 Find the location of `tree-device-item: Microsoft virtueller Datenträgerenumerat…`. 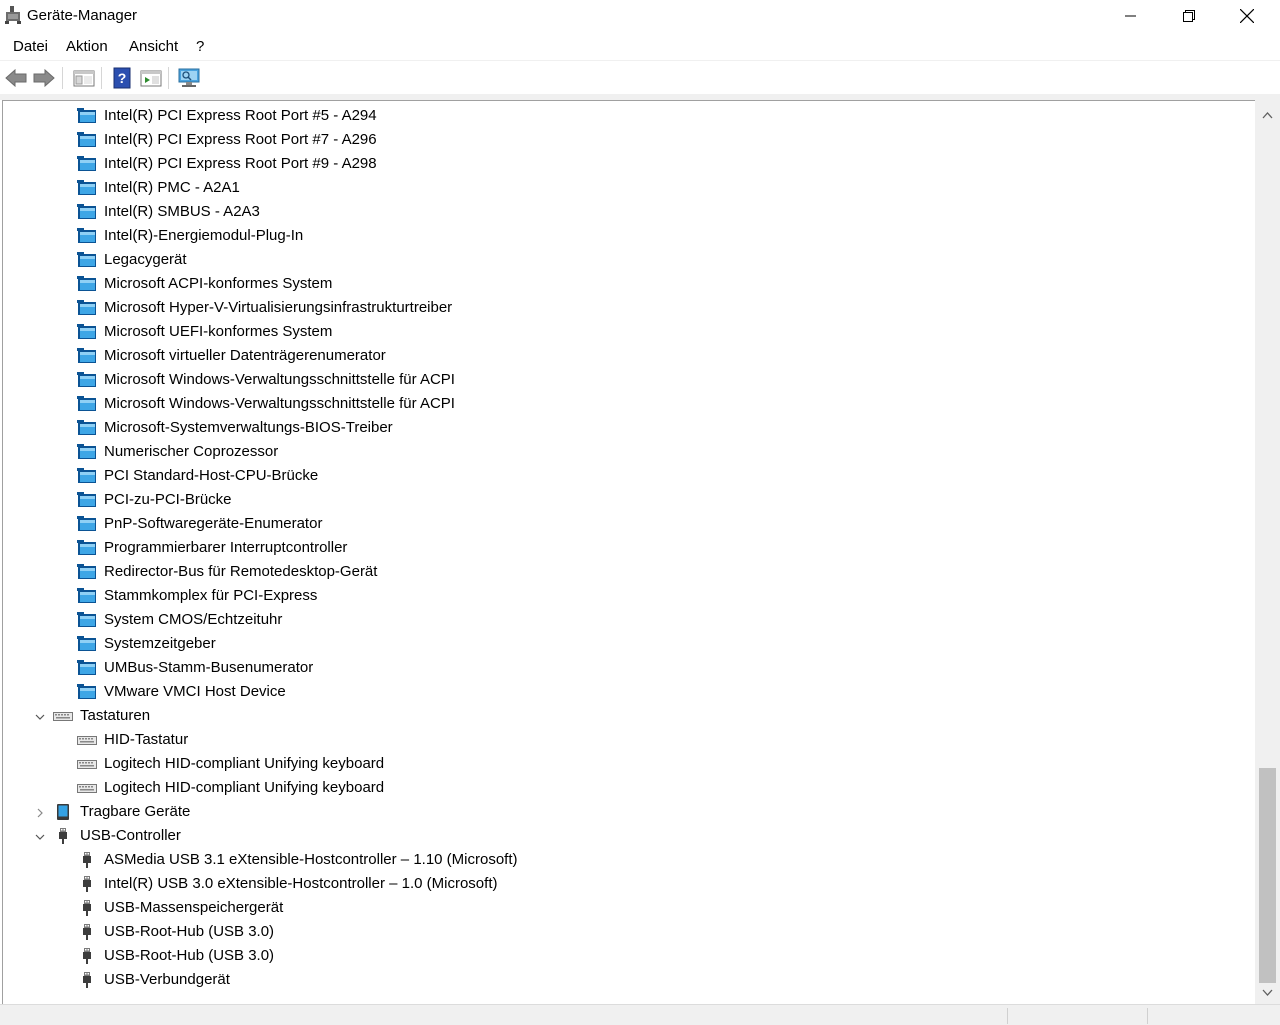

tree-device-item: Microsoft virtueller Datenträgerenumerat… is located at coordinates (628, 356).